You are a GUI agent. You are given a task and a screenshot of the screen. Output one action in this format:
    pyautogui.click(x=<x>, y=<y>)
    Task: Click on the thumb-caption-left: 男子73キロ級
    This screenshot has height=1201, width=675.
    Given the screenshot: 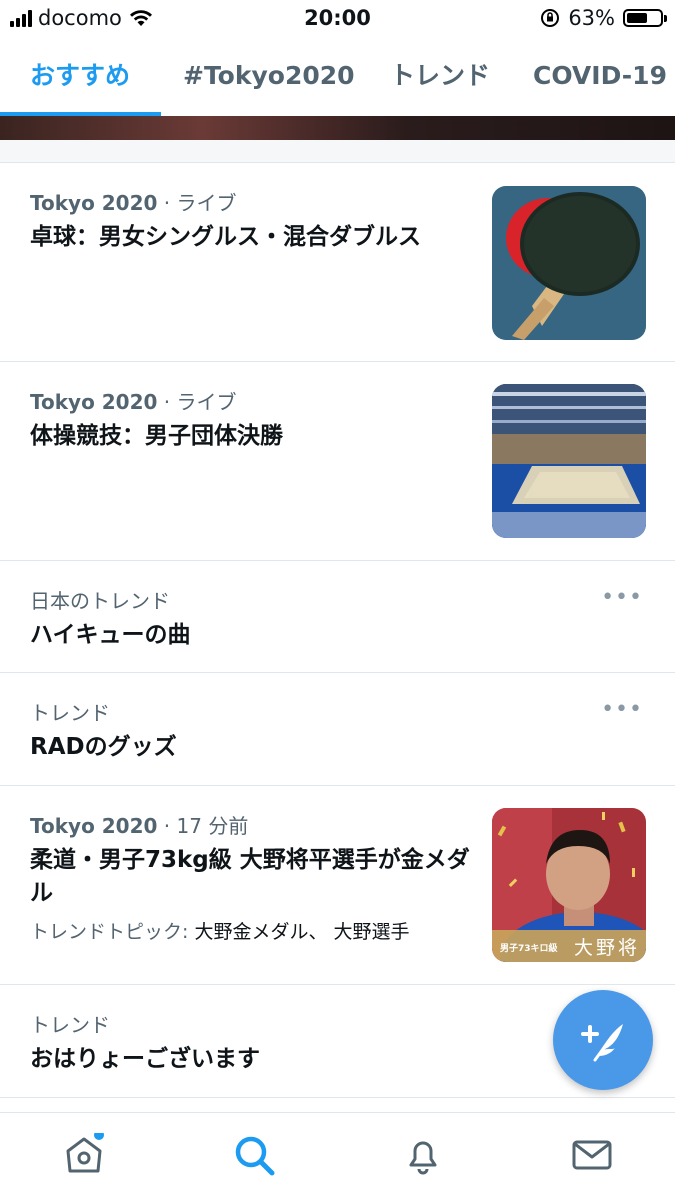 What is the action you would take?
    pyautogui.click(x=529, y=949)
    